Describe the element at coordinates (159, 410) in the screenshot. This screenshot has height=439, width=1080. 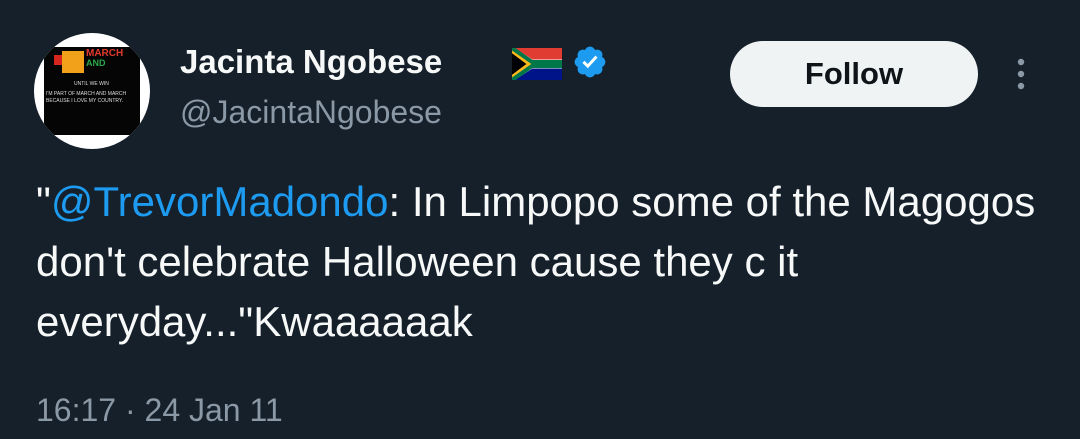
I see `tweet-timestamp: 16:17 · 24 Jan 11` at that location.